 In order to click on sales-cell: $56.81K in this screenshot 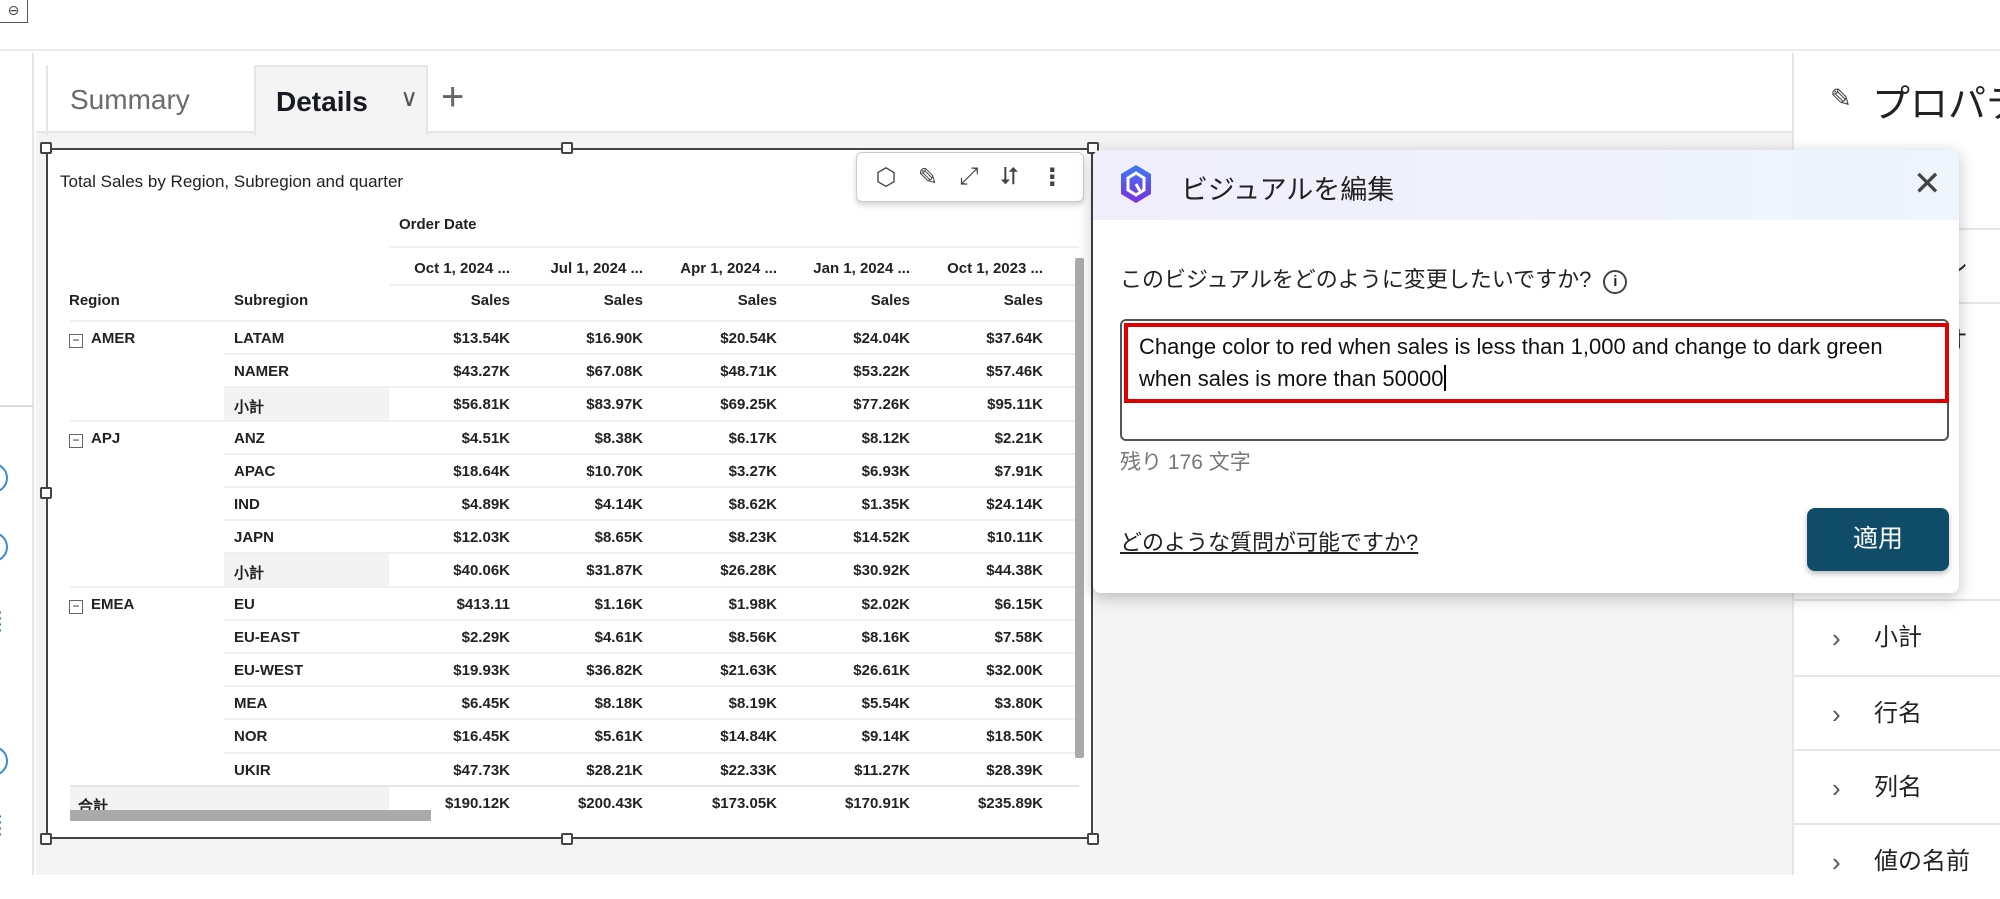, I will do `click(481, 405)`.